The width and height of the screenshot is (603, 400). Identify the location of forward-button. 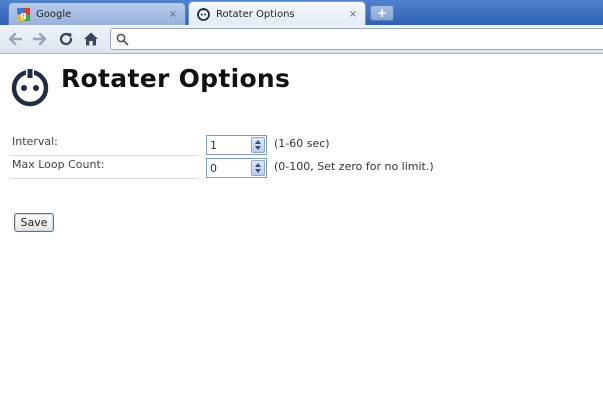
(40, 39).